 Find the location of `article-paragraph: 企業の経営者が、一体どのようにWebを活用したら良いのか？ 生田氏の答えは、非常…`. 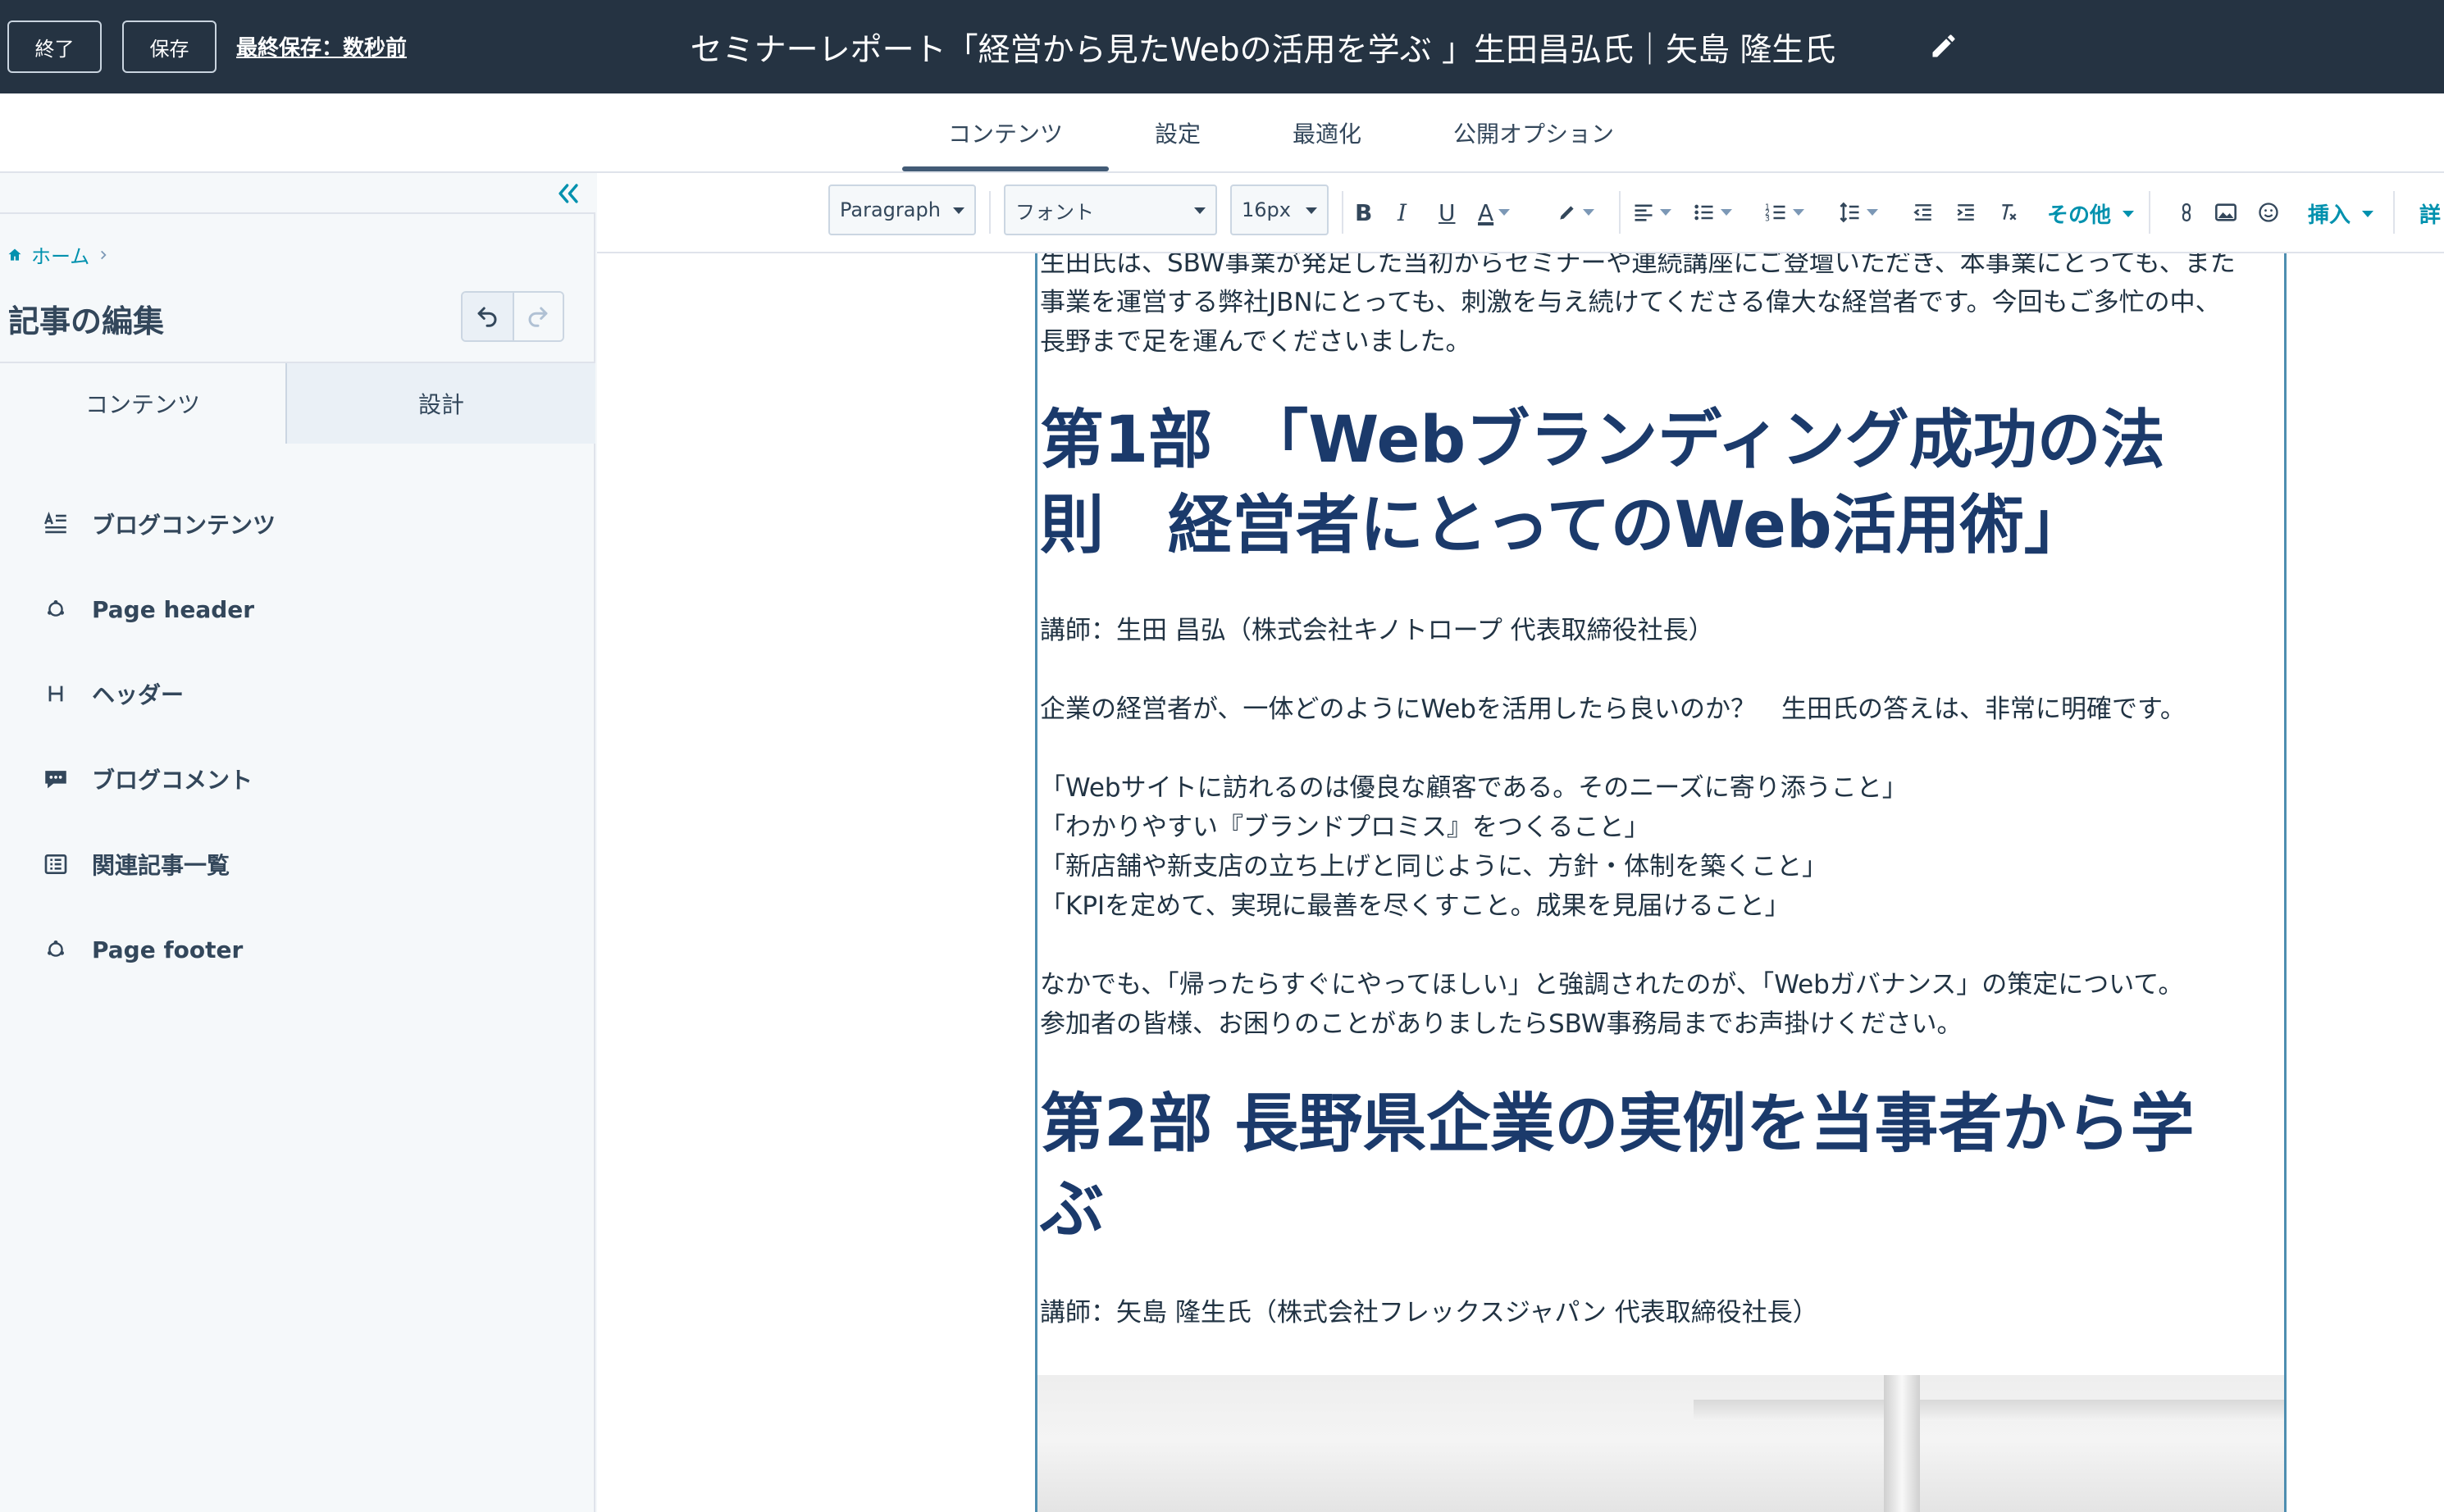

article-paragraph: 企業の経営者が、一体どのようにWebを活用したら良いのか？ 生田氏の答えは、非常… is located at coordinates (1613, 709).